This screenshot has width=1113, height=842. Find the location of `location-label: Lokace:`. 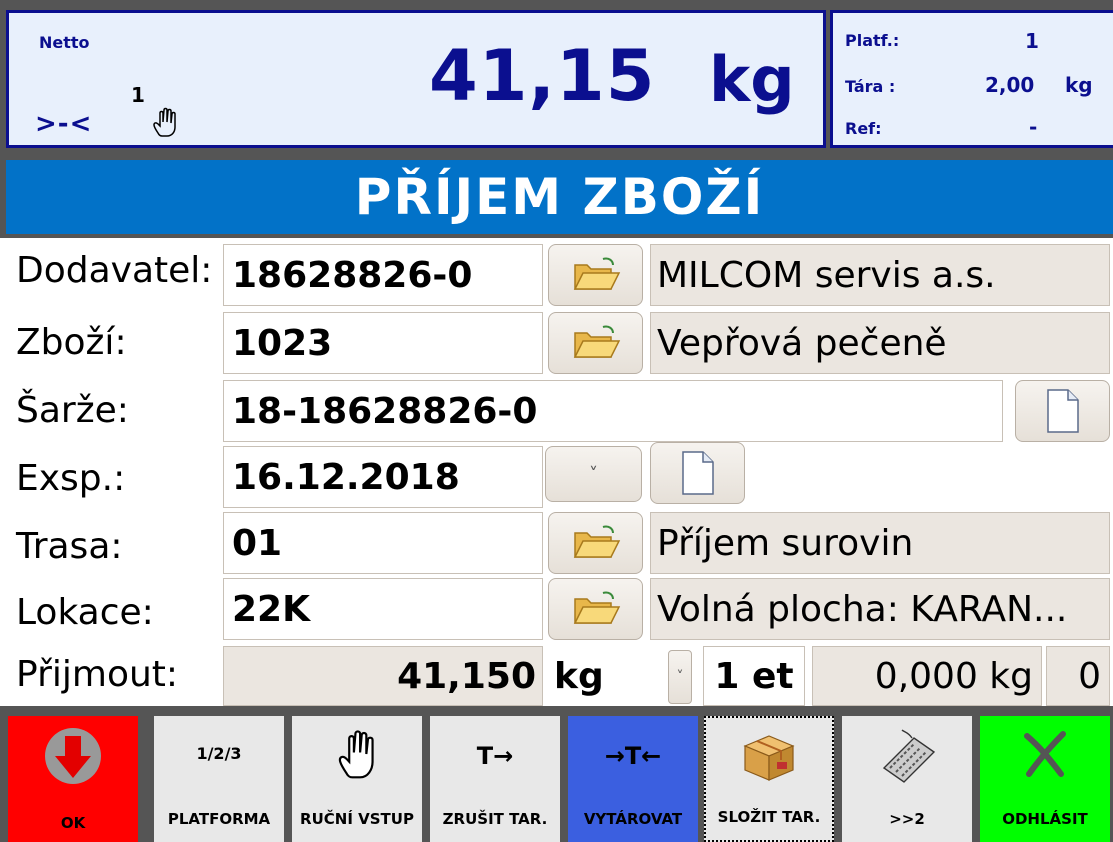

location-label: Lokace: is located at coordinates (85, 612).